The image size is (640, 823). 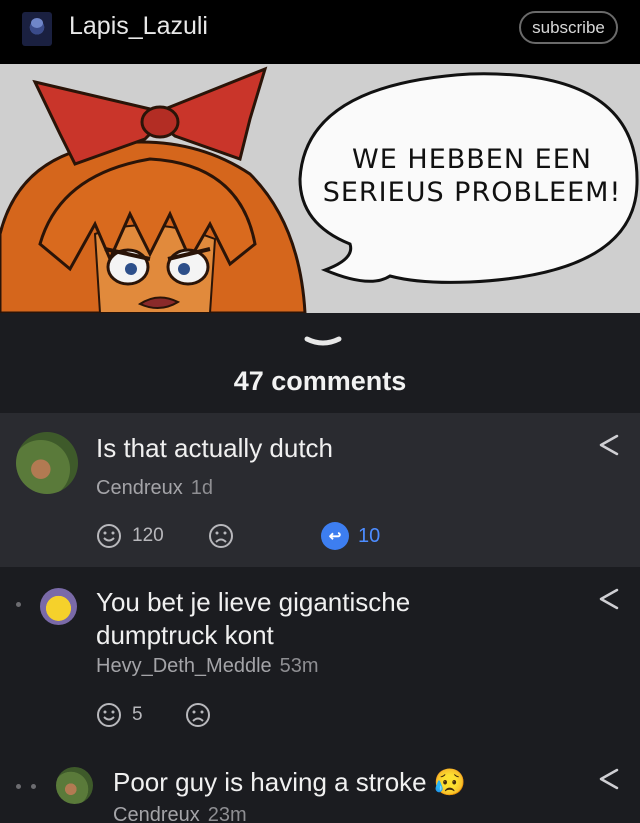 I want to click on sad-emoji: 😥, so click(x=450, y=782).